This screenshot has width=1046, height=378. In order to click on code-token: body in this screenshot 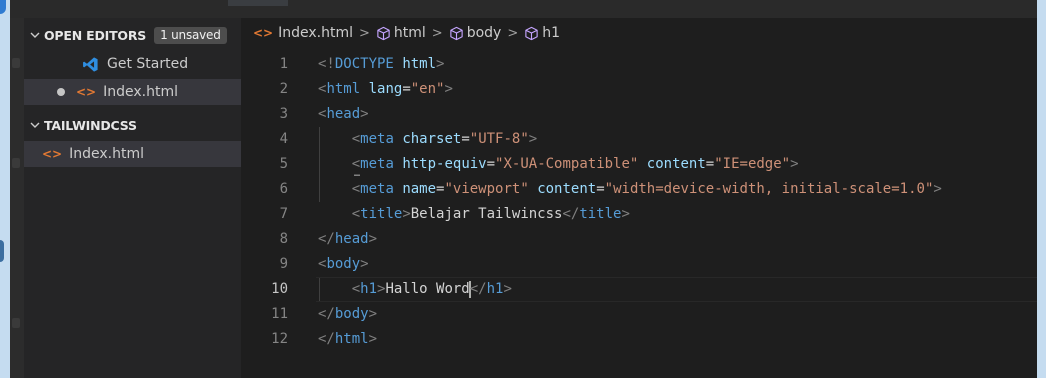, I will do `click(343, 264)`.